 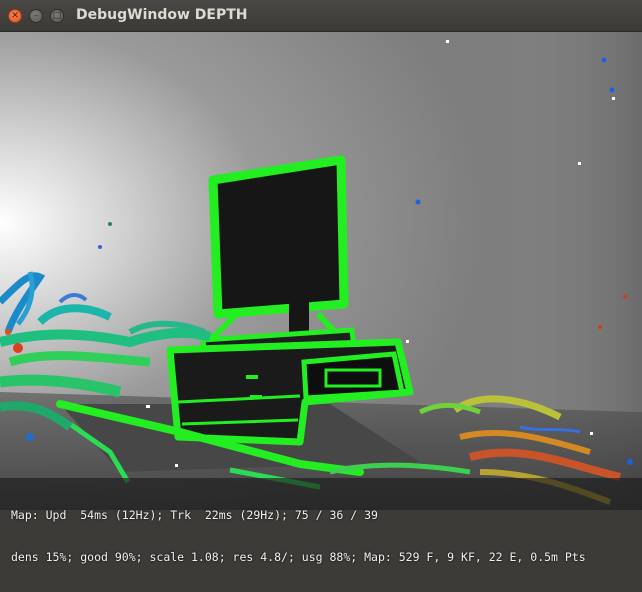 I want to click on close-icon: ✕, so click(x=15, y=16).